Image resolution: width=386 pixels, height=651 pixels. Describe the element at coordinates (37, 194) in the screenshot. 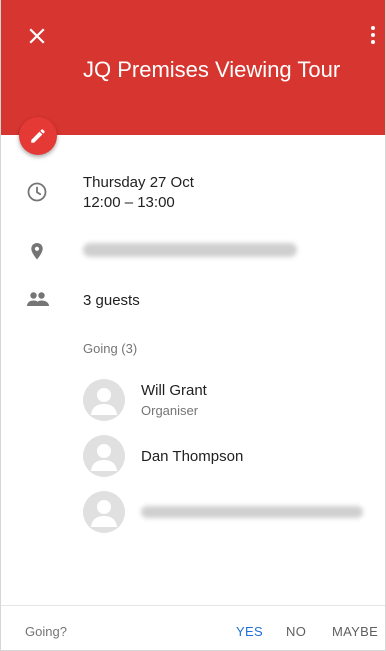

I see `clock-icon` at that location.